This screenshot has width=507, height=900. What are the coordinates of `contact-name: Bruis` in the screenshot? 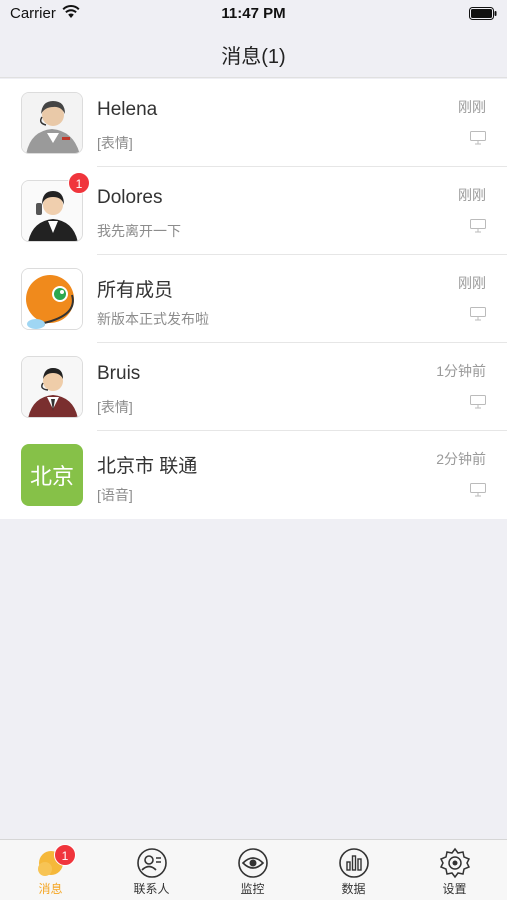 It's located at (119, 373).